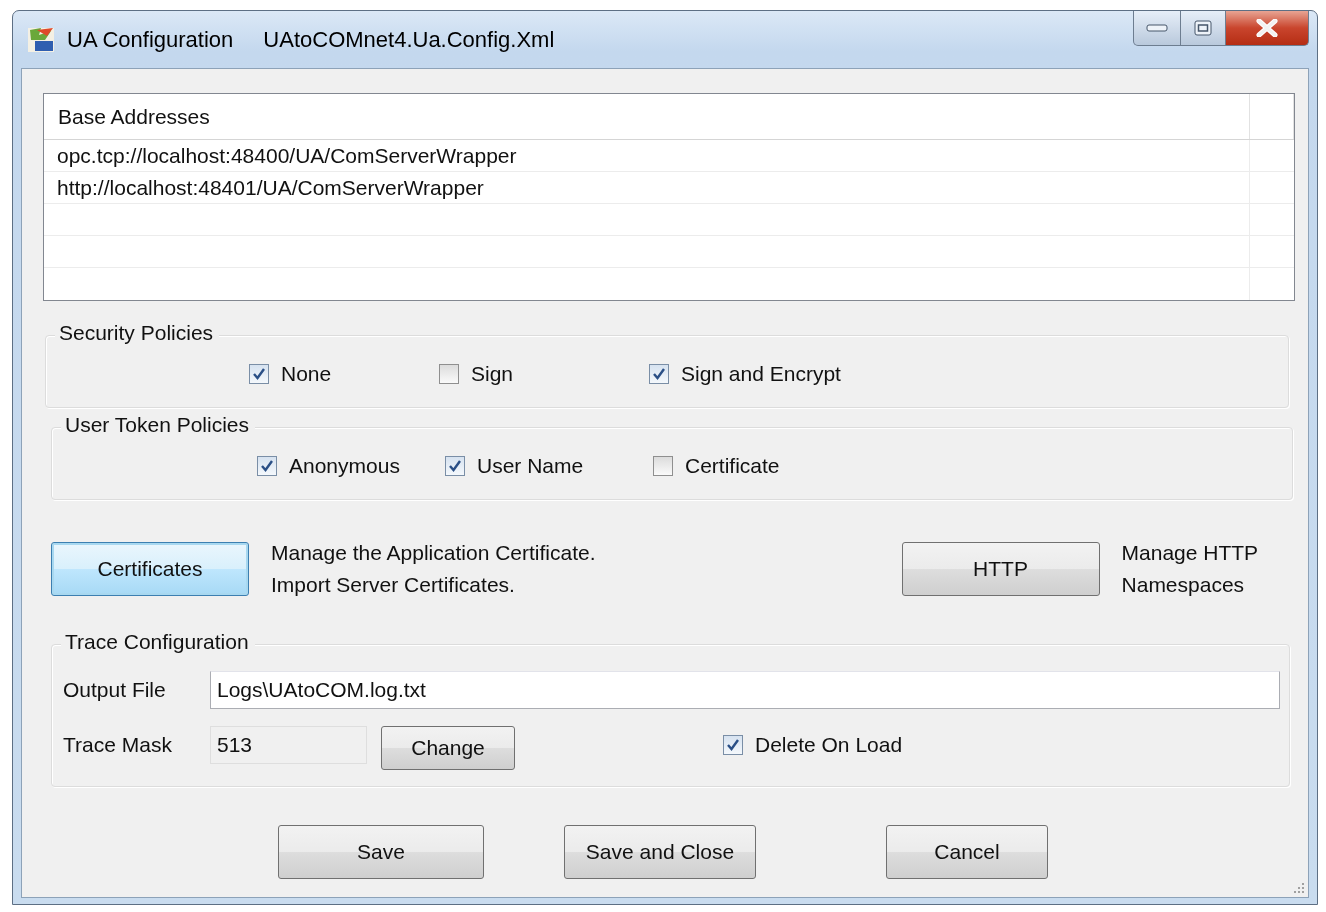 Image resolution: width=1326 pixels, height=912 pixels. Describe the element at coordinates (306, 374) in the screenshot. I see `checkbox-label: None` at that location.